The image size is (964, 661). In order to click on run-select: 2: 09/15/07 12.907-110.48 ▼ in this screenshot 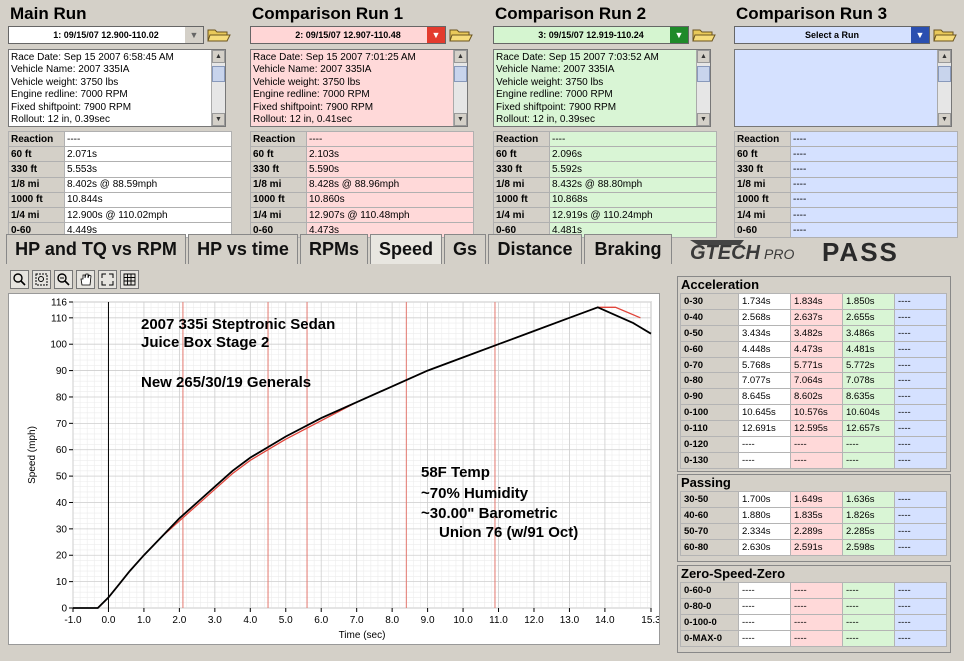, I will do `click(348, 35)`.